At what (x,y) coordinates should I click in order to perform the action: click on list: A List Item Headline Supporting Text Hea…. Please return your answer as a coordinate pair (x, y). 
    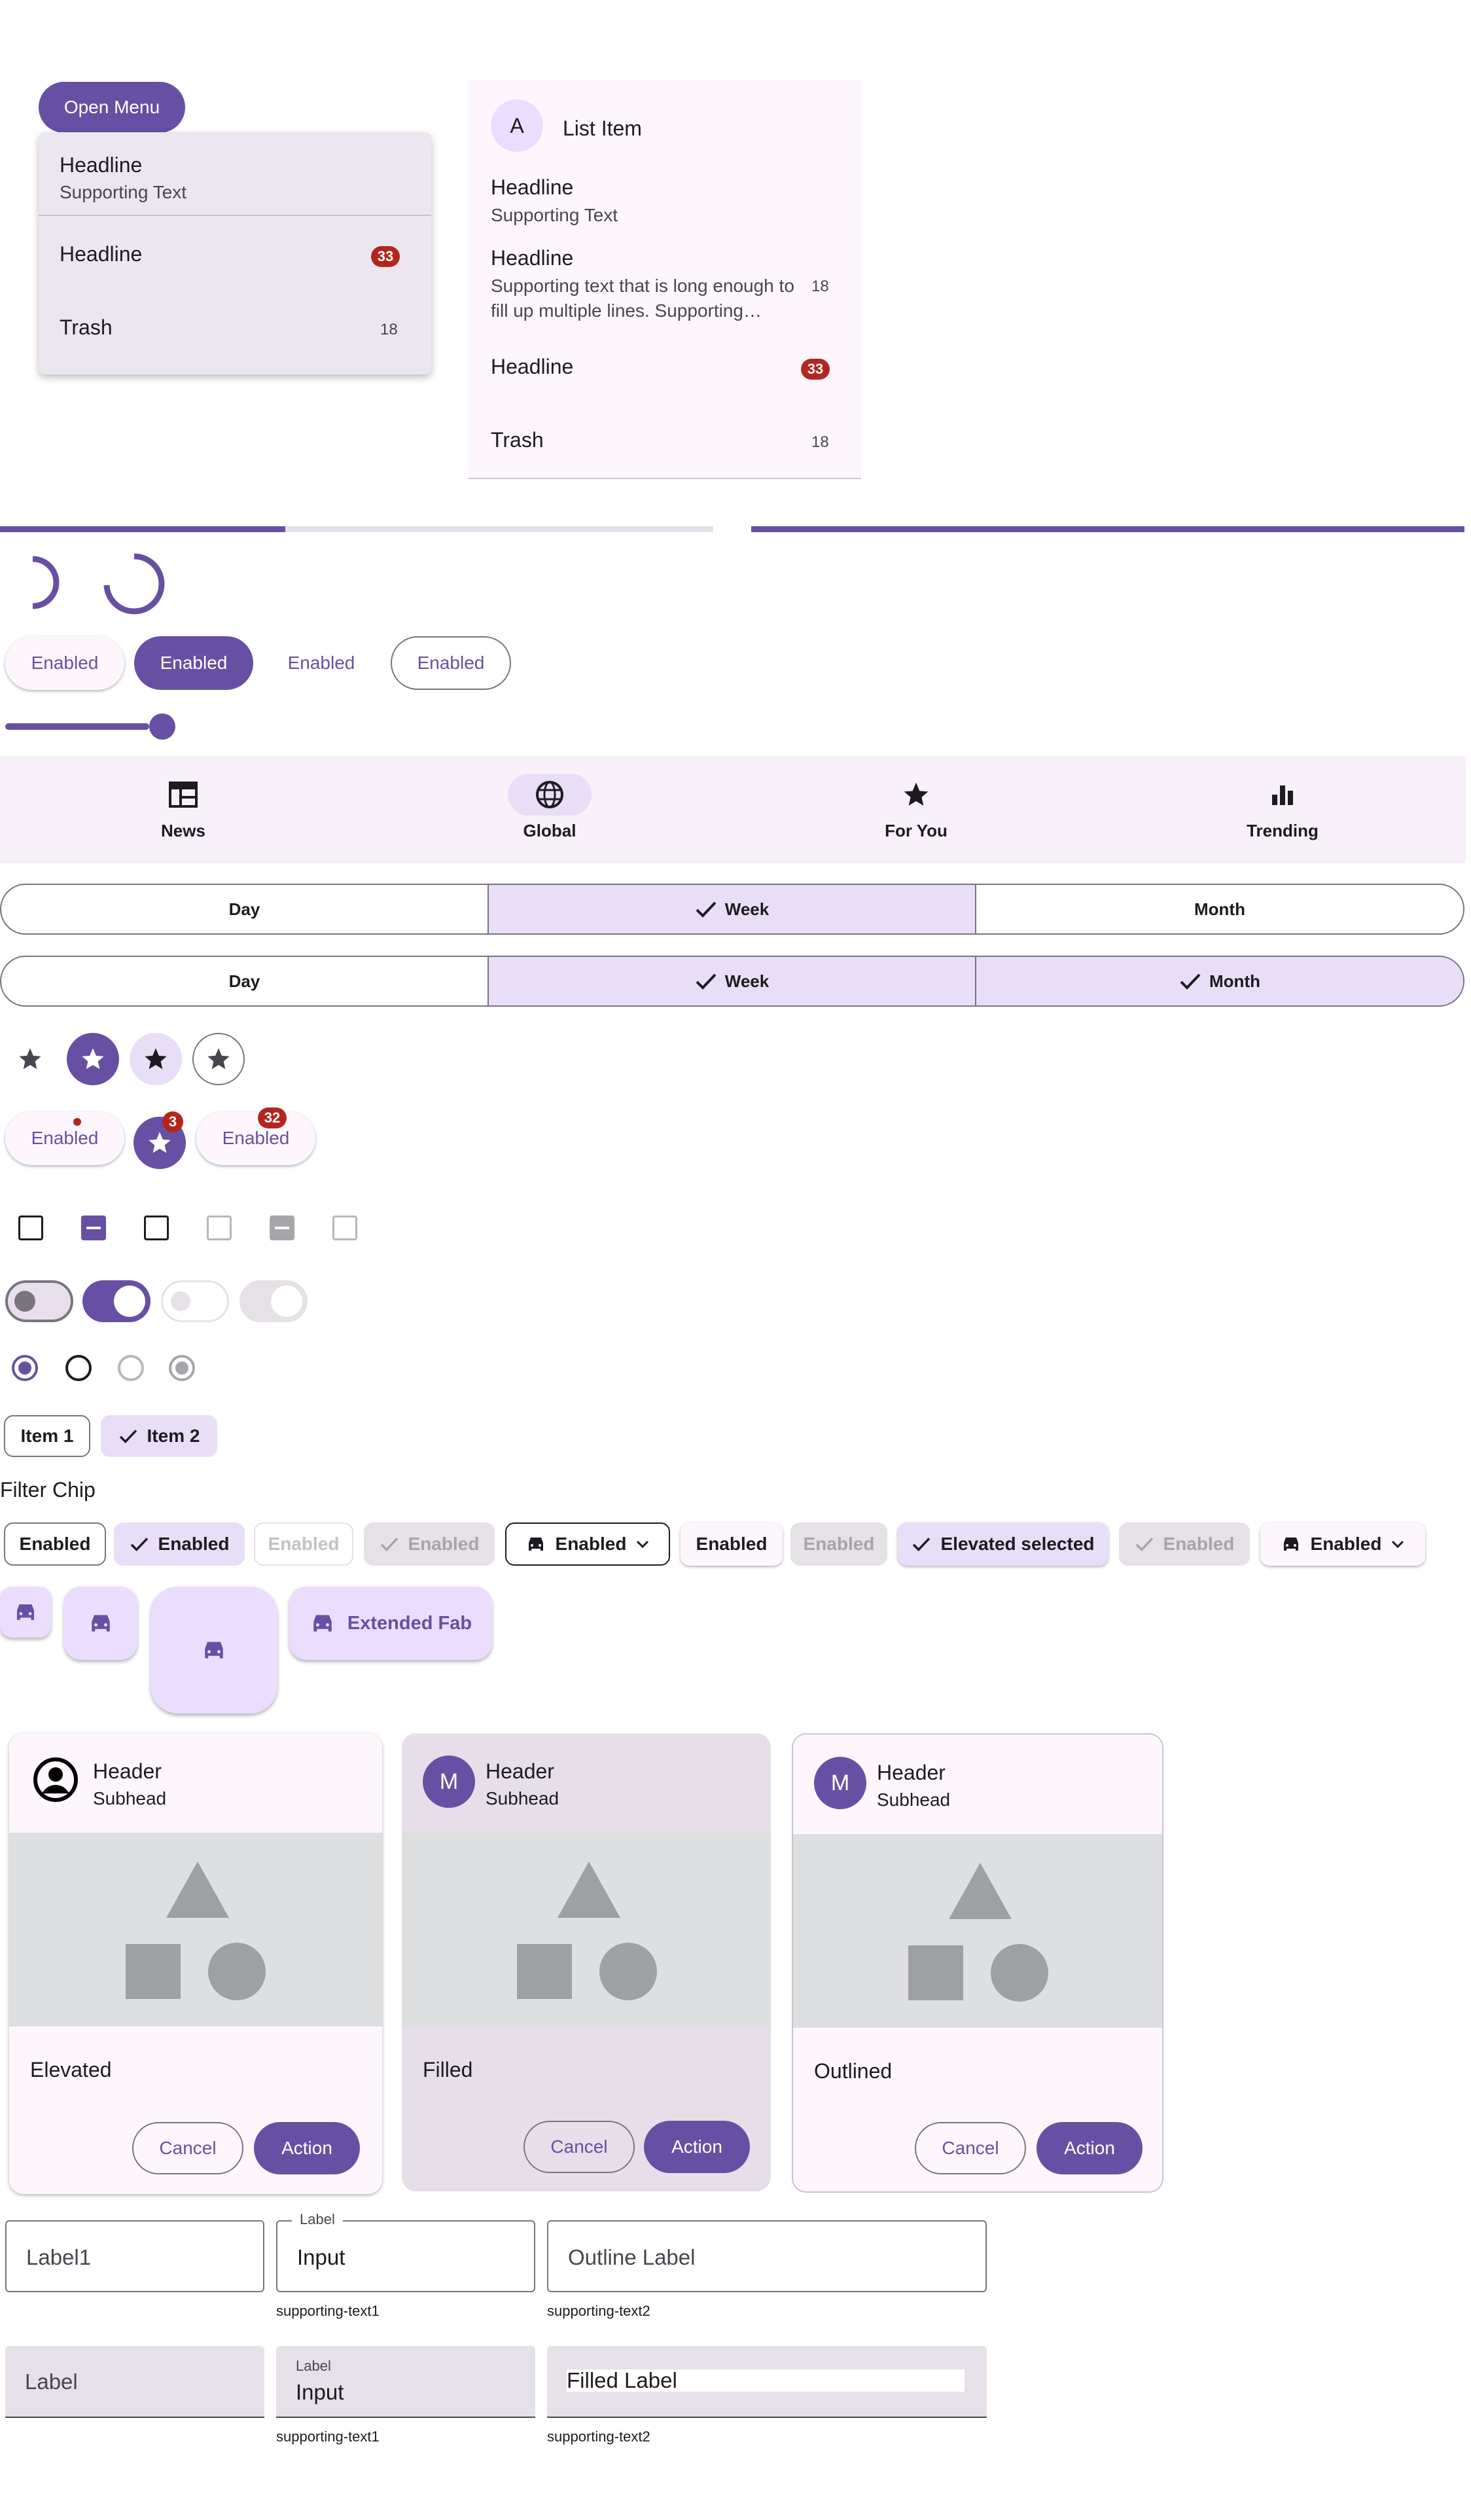
    Looking at the image, I should click on (665, 279).